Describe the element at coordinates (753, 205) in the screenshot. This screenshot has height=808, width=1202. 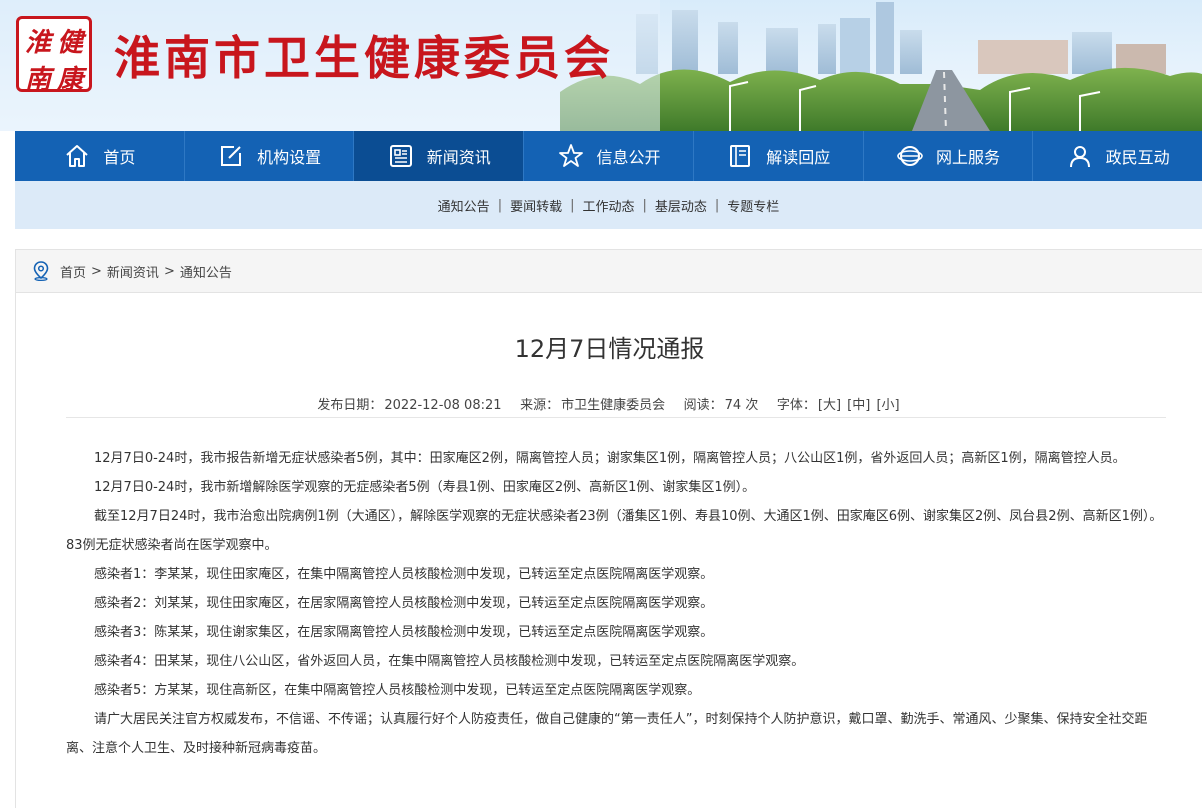
I see `subnav-special-topics: 专题专栏` at that location.